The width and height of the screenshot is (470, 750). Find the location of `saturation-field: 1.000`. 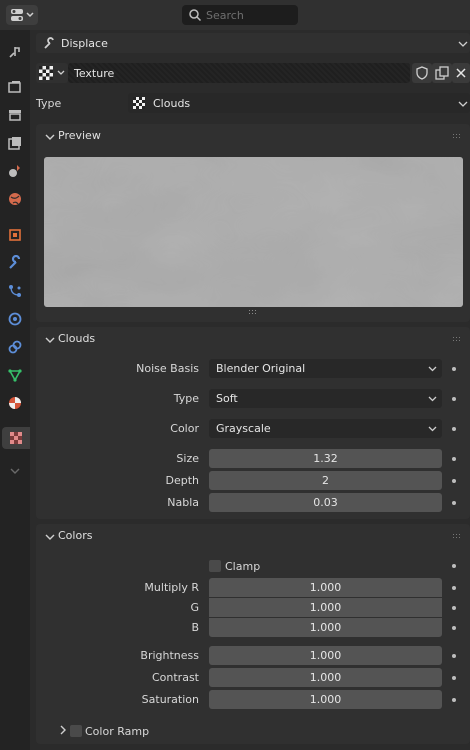

saturation-field: 1.000 is located at coordinates (325, 699).